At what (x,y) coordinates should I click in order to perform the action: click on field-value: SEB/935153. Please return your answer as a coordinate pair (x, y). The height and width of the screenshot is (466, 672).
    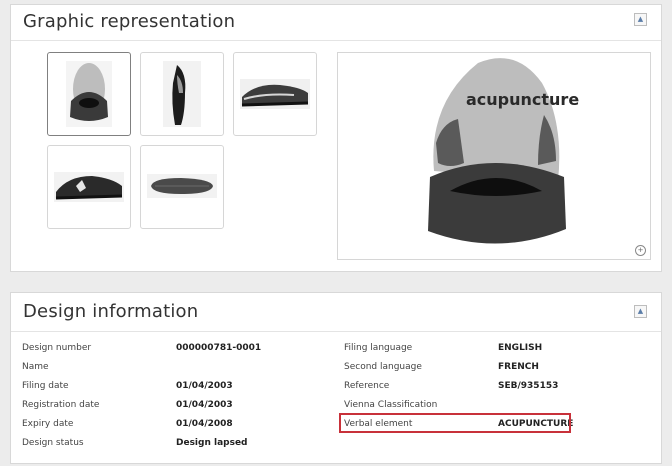
    Looking at the image, I should click on (528, 386).